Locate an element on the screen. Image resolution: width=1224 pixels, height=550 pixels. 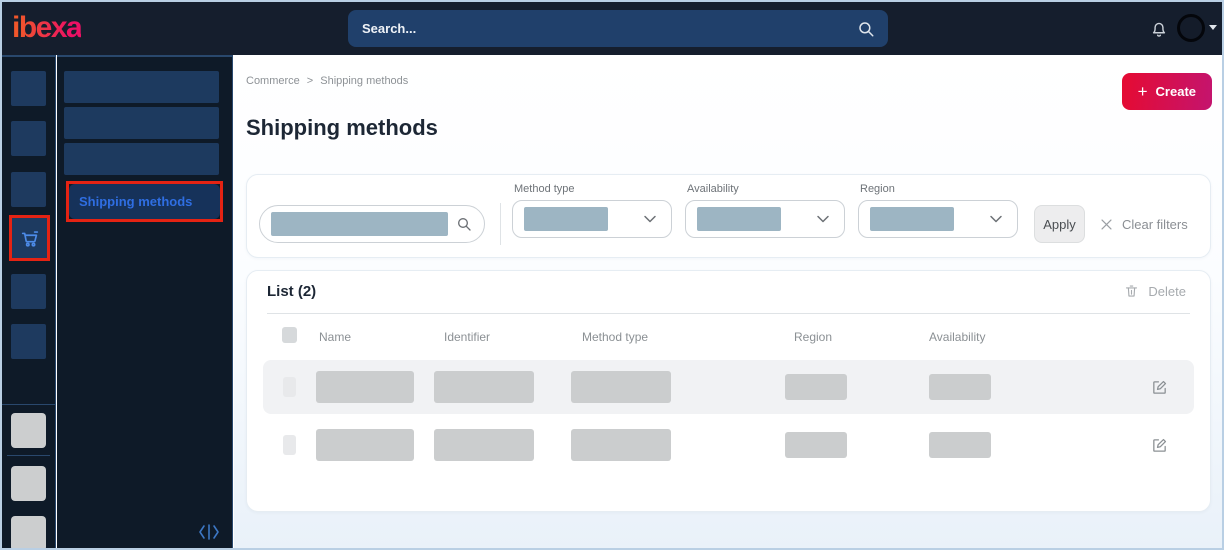
filter-search-field is located at coordinates (372, 224).